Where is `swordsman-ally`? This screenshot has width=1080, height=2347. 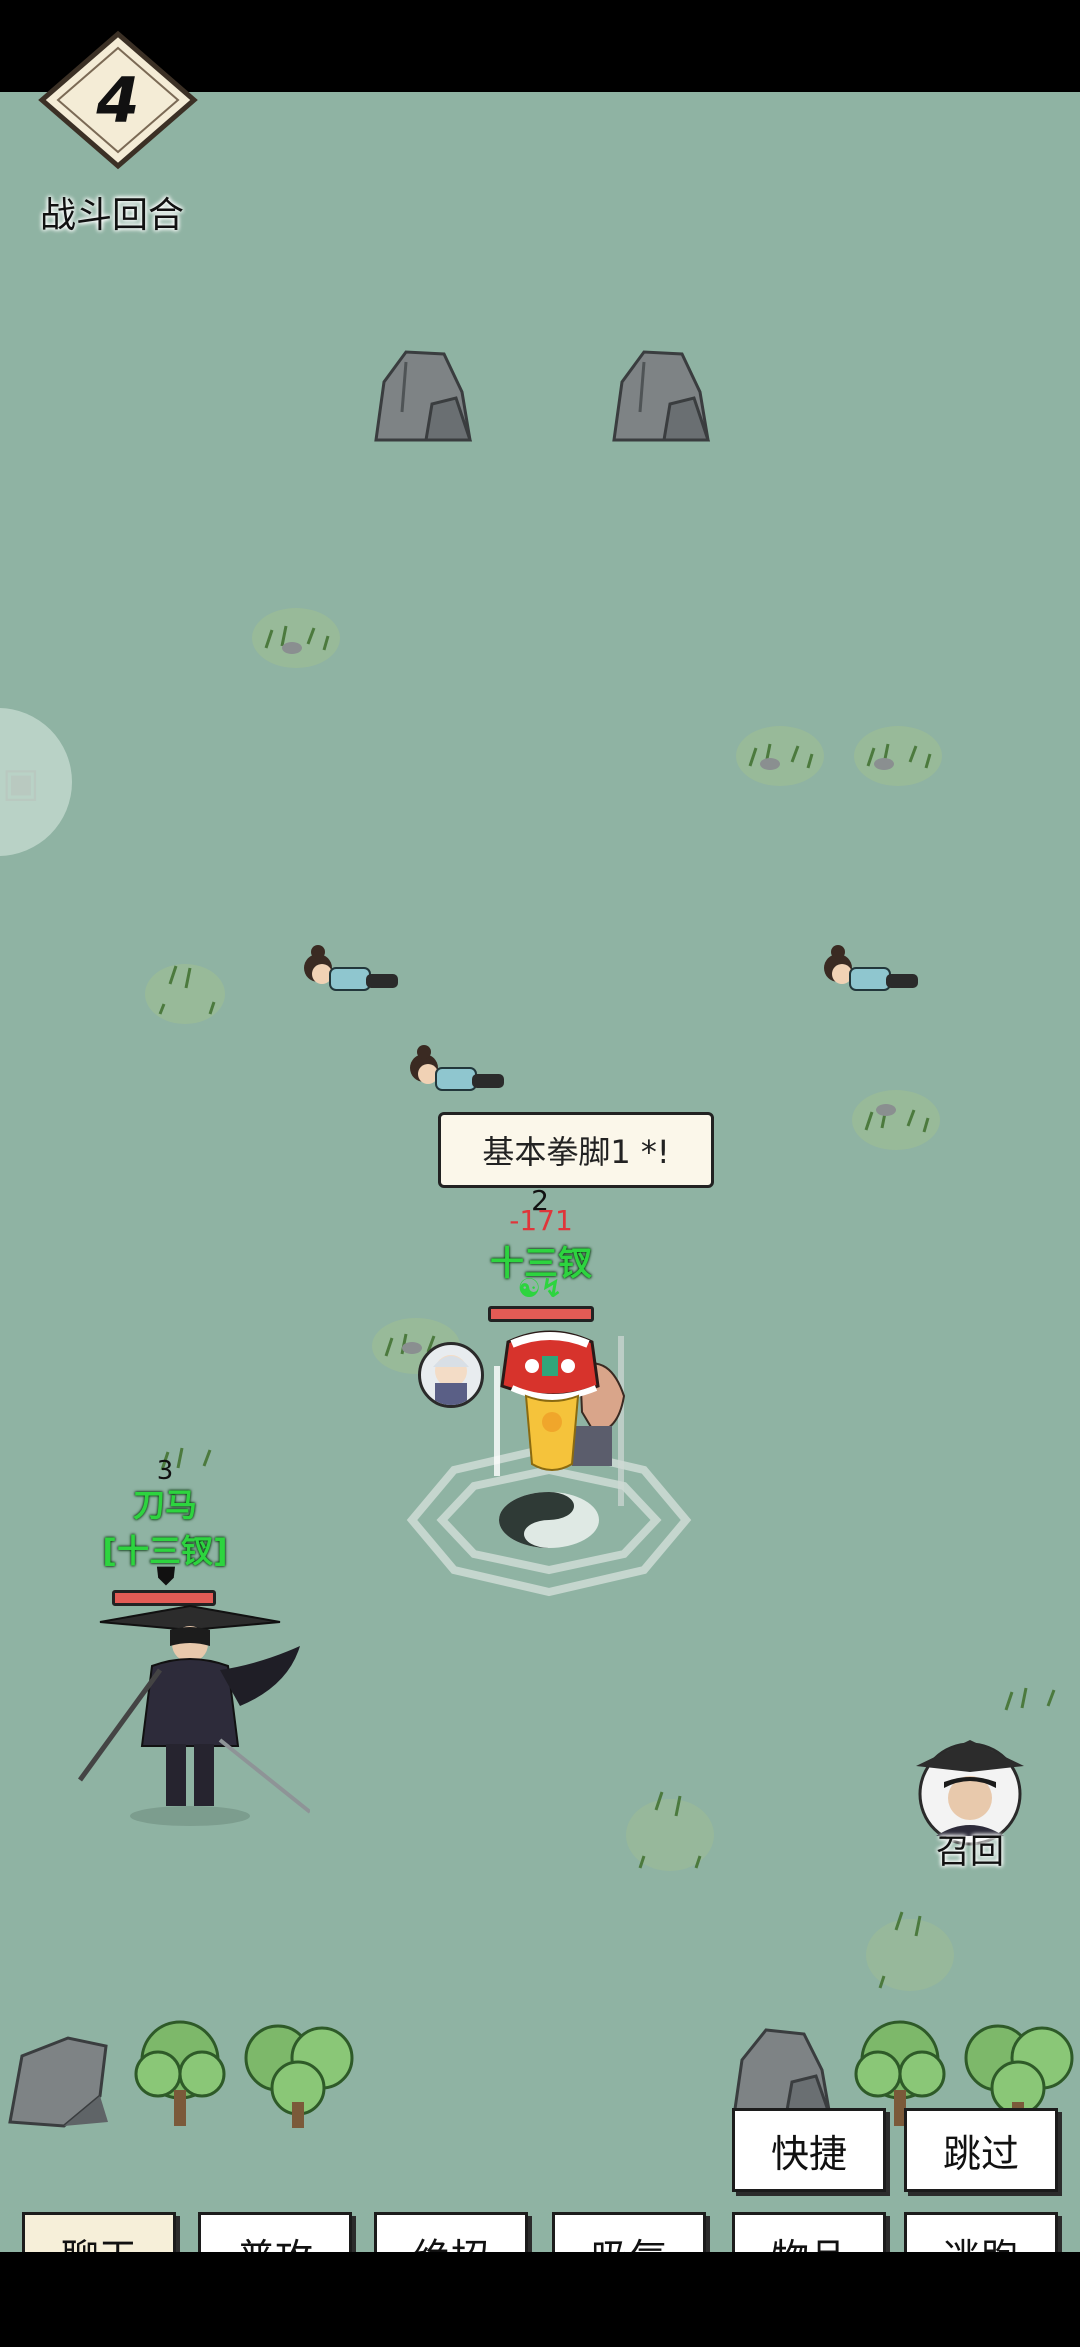
swordsman-ally is located at coordinates (190, 1715).